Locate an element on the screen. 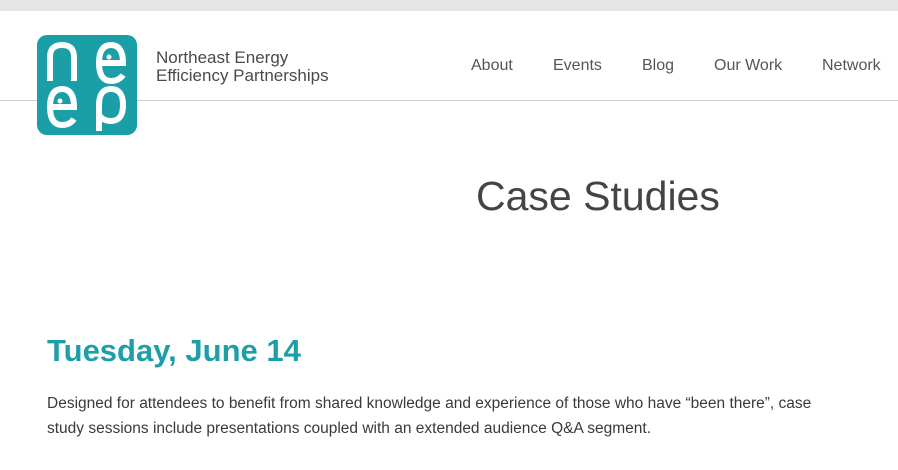  nav-item-events: Events is located at coordinates (577, 66).